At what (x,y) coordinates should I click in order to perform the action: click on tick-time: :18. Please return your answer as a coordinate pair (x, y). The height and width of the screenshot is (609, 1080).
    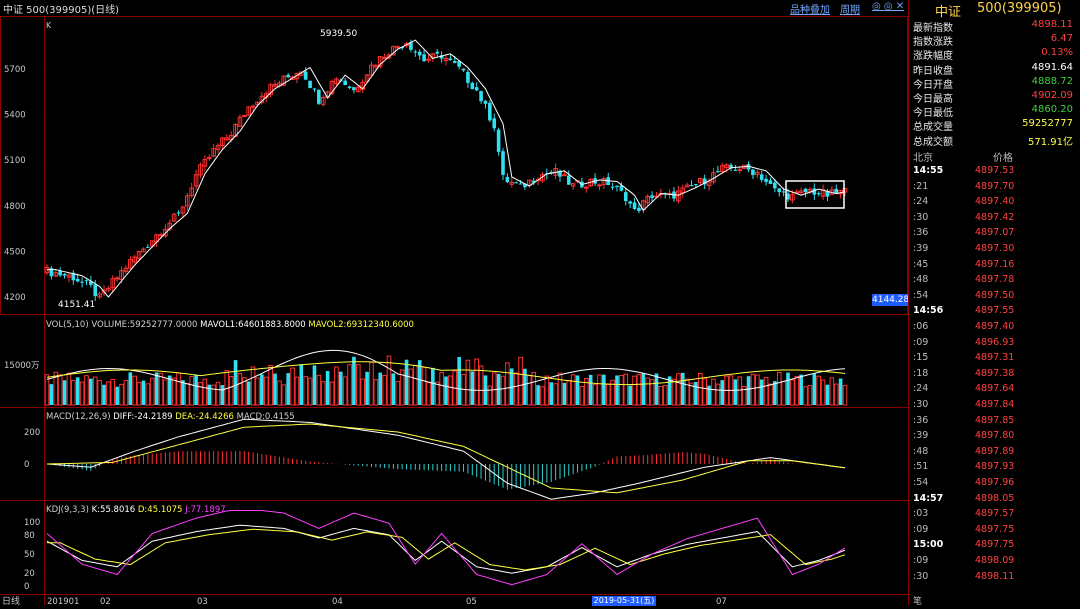
    Looking at the image, I should click on (921, 373).